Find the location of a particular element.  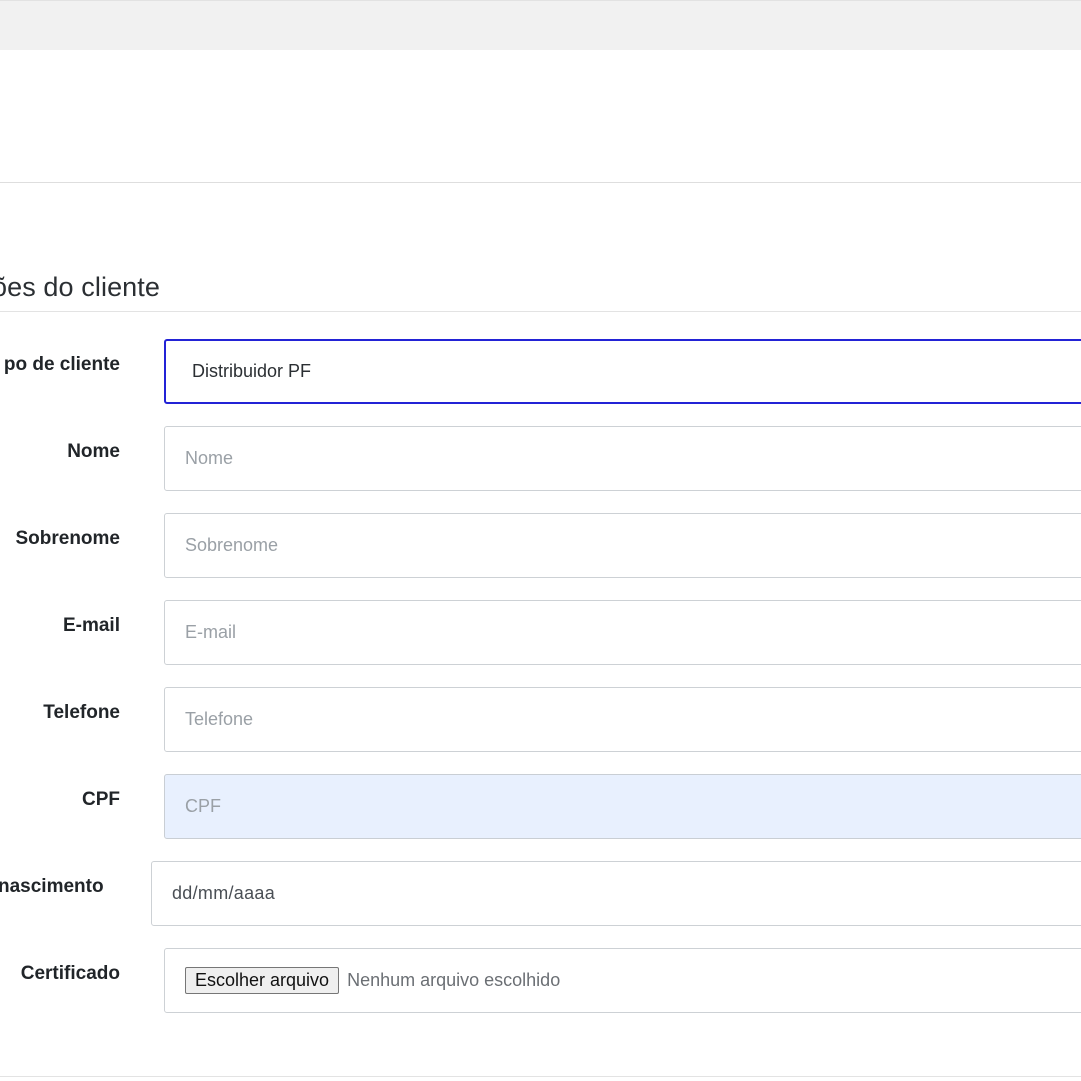

telefone-input is located at coordinates (622, 719).